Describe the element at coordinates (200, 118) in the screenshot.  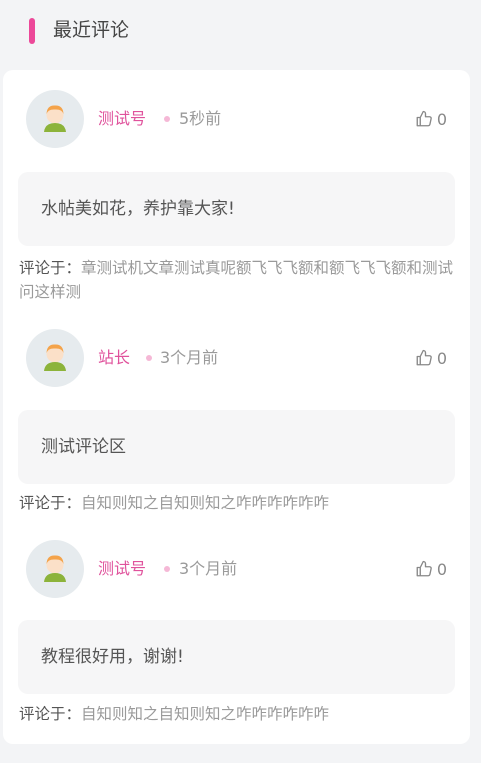
I see `comment-time: 5秒前` at that location.